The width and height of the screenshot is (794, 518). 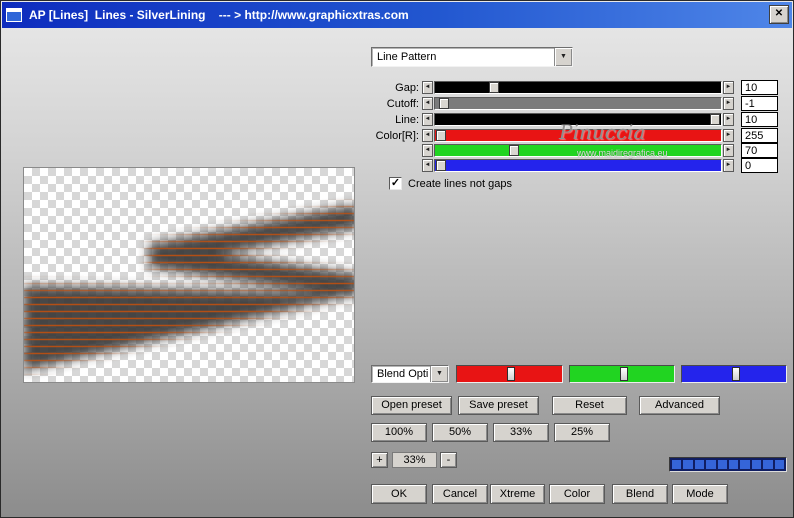 I want to click on blend-options-value: Blend Opti, so click(x=403, y=374).